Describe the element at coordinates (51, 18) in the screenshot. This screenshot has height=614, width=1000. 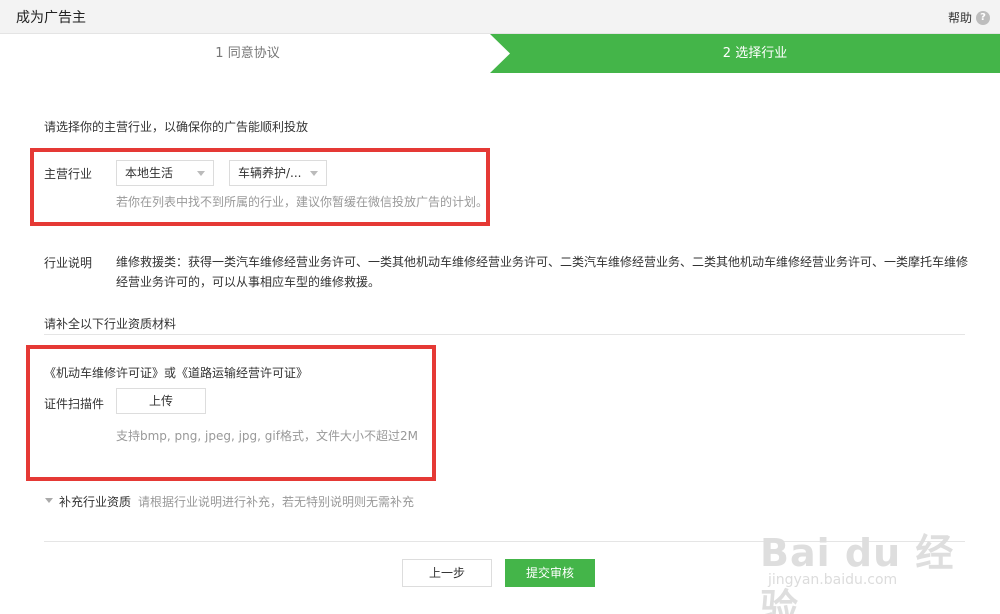
I see `window-title: 成为广告主` at that location.